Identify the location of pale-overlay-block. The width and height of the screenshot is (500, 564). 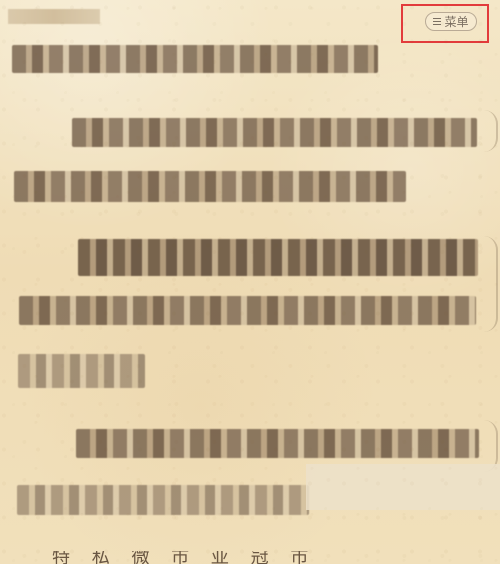
(403, 487).